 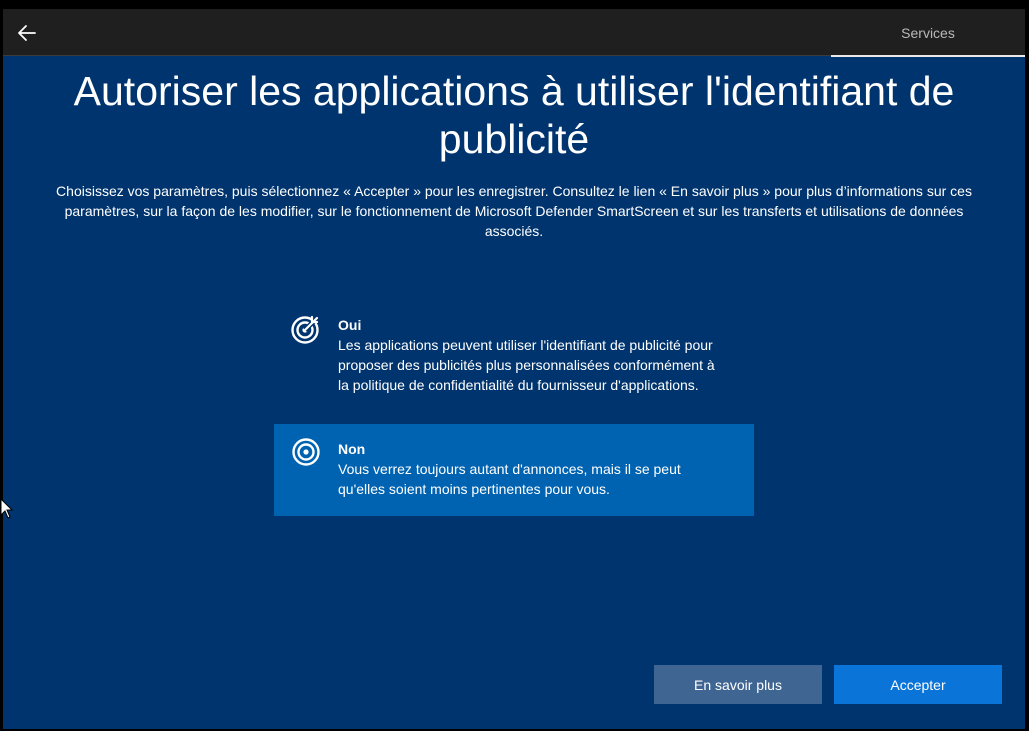 What do you see at coordinates (306, 452) in the screenshot?
I see `target-icon` at bounding box center [306, 452].